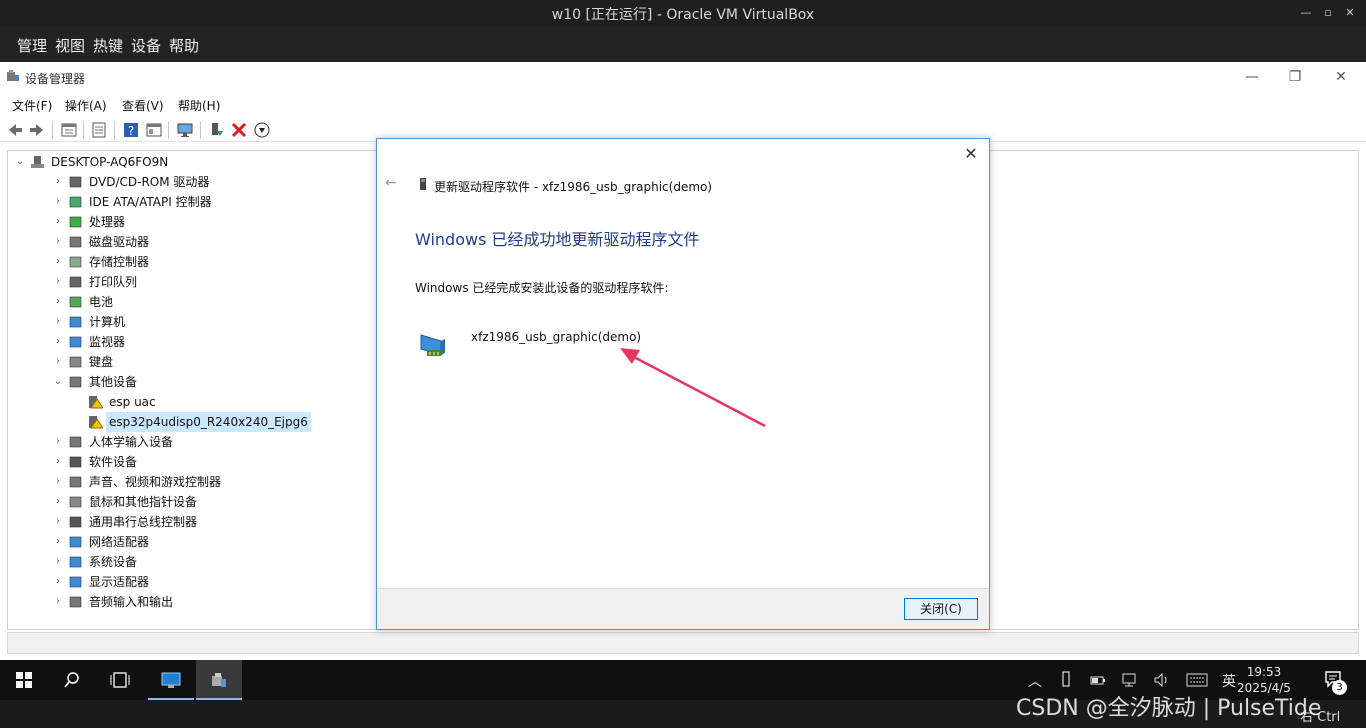 The height and width of the screenshot is (728, 1366). Describe the element at coordinates (75, 562) in the screenshot. I see `system-device-icon` at that location.